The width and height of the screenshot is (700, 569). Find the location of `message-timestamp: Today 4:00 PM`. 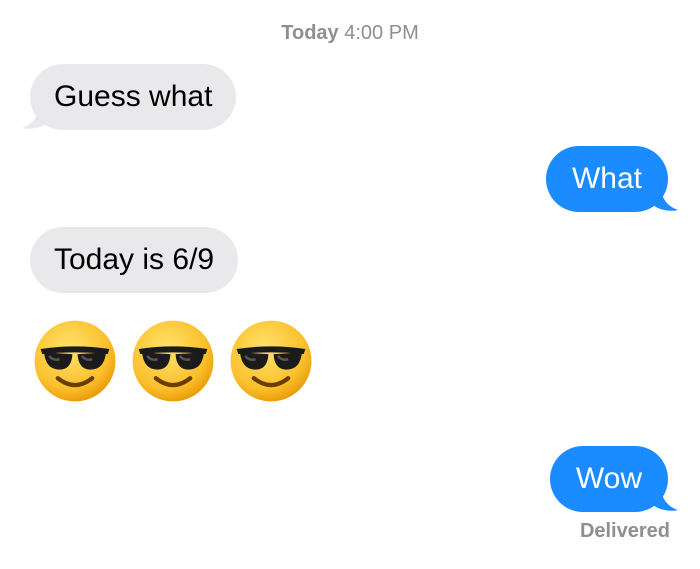

message-timestamp: Today 4:00 PM is located at coordinates (350, 33).